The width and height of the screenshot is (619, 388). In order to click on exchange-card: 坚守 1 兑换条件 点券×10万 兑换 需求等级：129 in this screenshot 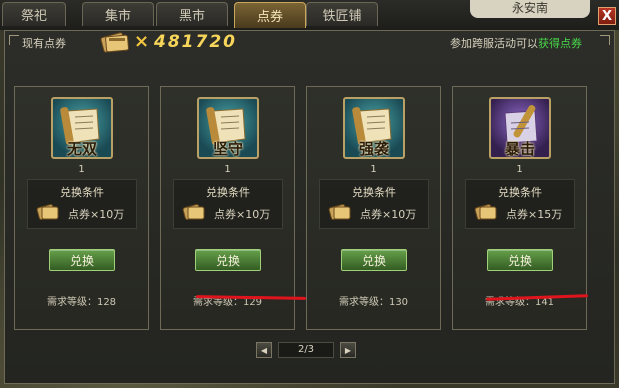, I will do `click(227, 208)`.